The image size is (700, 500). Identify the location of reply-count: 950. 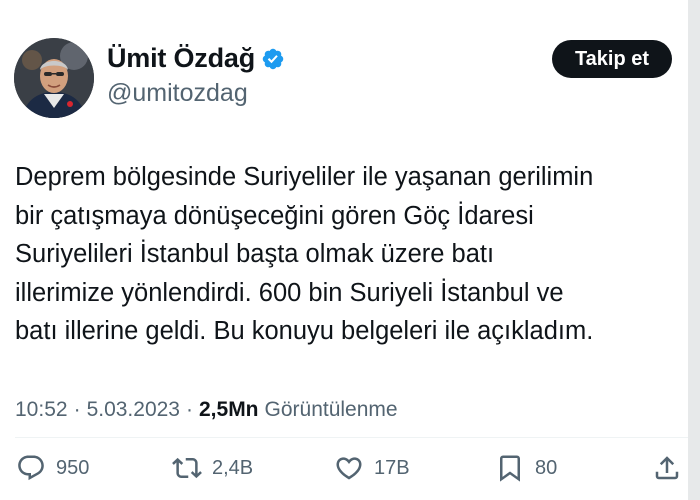
(73, 467).